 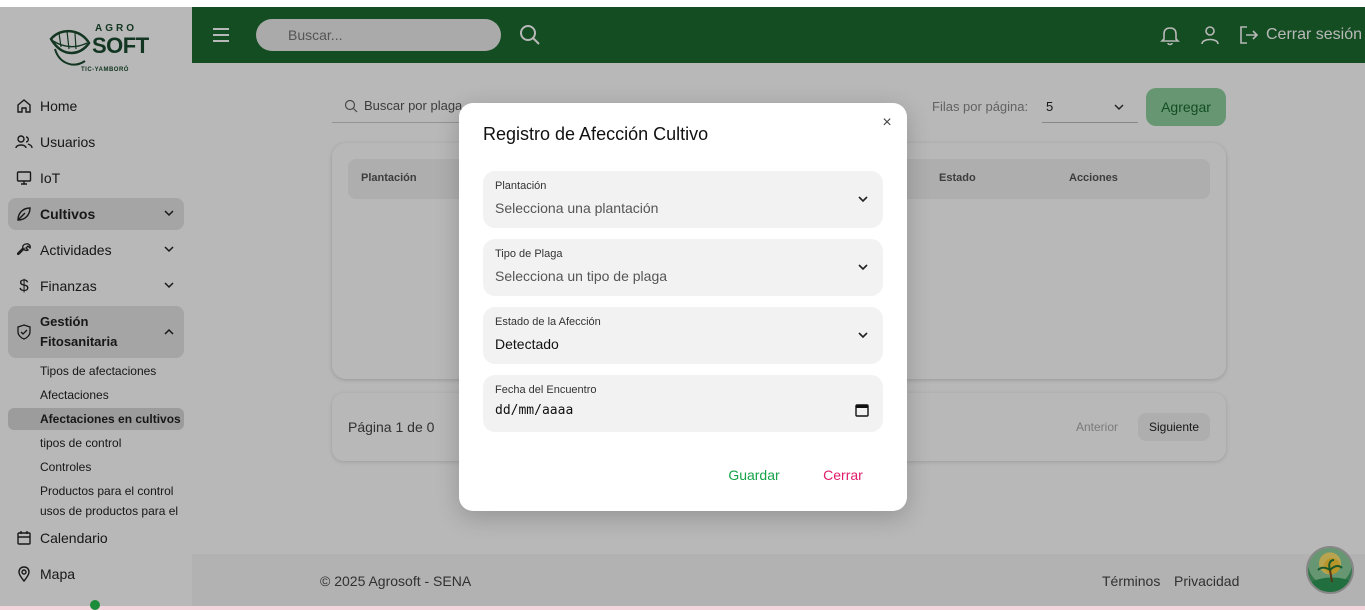 What do you see at coordinates (534, 410) in the screenshot?
I see `field-value: dd/mm/aaaa` at bounding box center [534, 410].